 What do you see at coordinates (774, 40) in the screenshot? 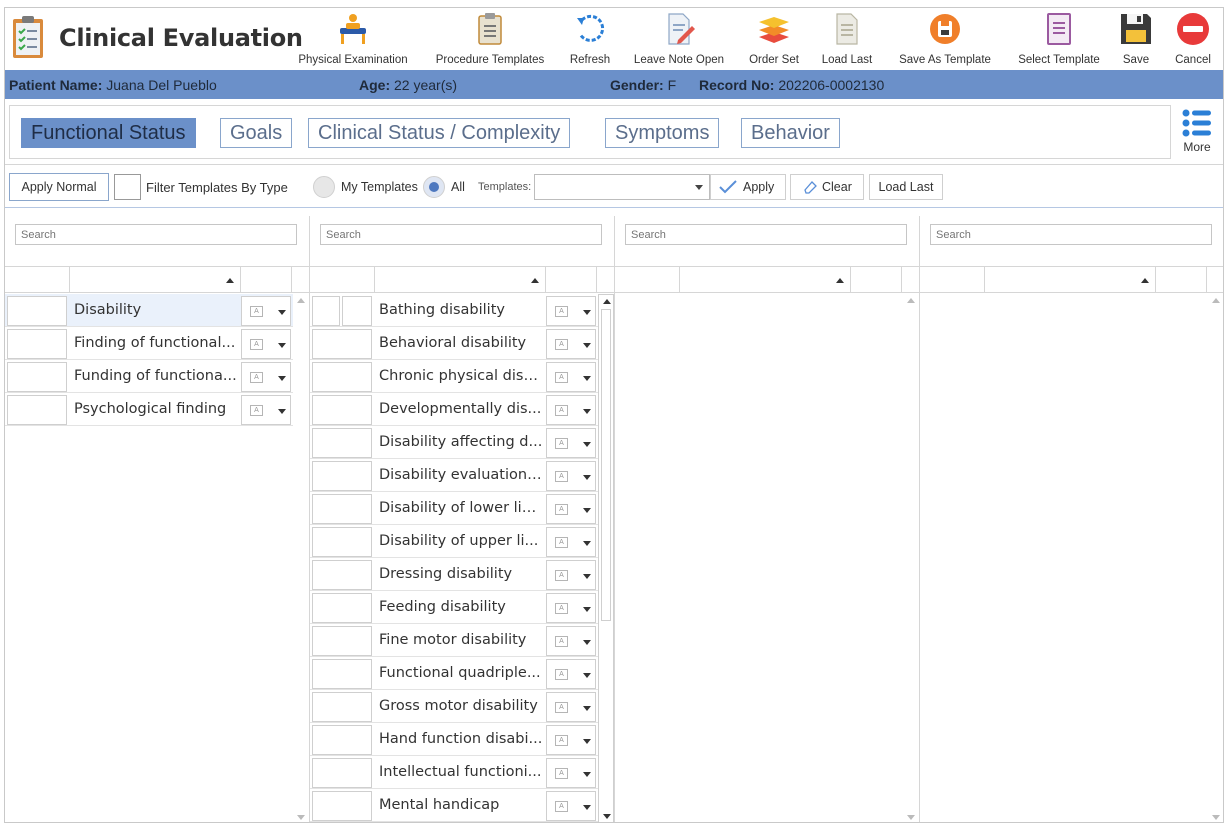
I see `order-set-button: Order Set` at bounding box center [774, 40].